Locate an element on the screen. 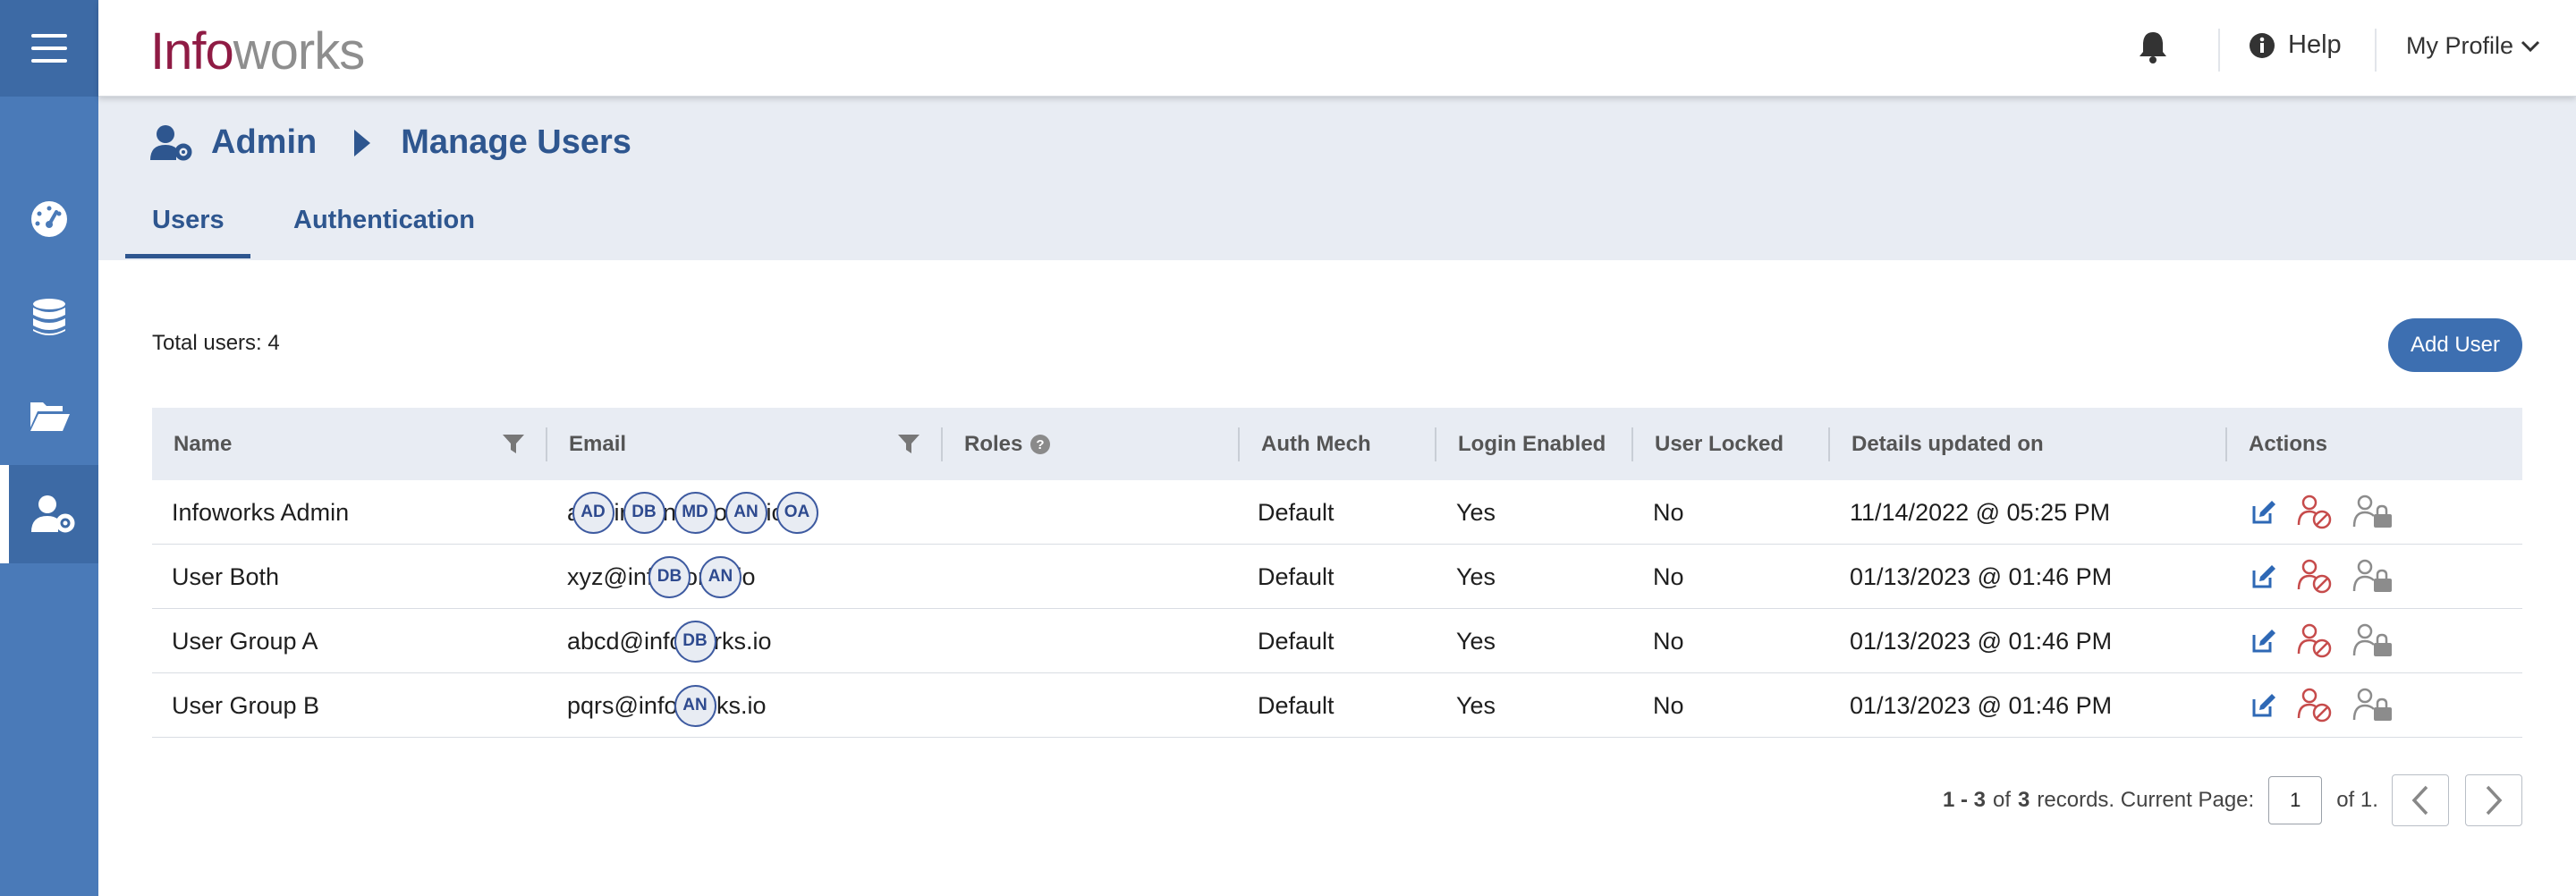 Image resolution: width=2576 pixels, height=896 pixels. sidebar-item-files is located at coordinates (49, 416).